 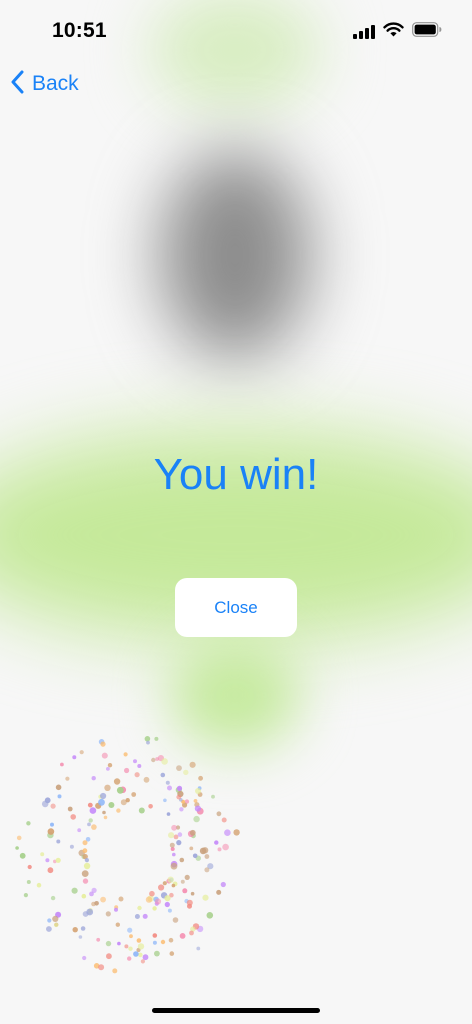 What do you see at coordinates (235, 255) in the screenshot?
I see `gray-glow` at bounding box center [235, 255].